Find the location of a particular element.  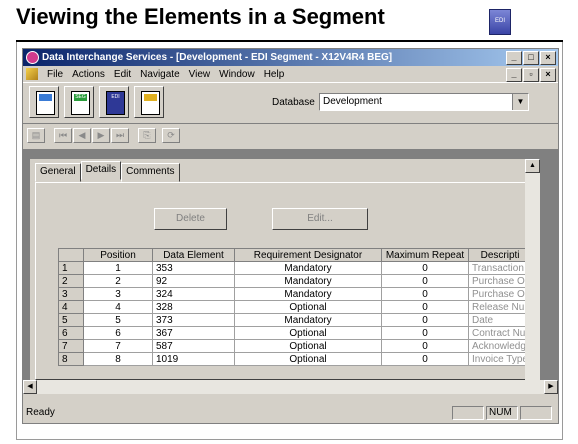

description-cell: Transaction is located at coordinates (500, 268).